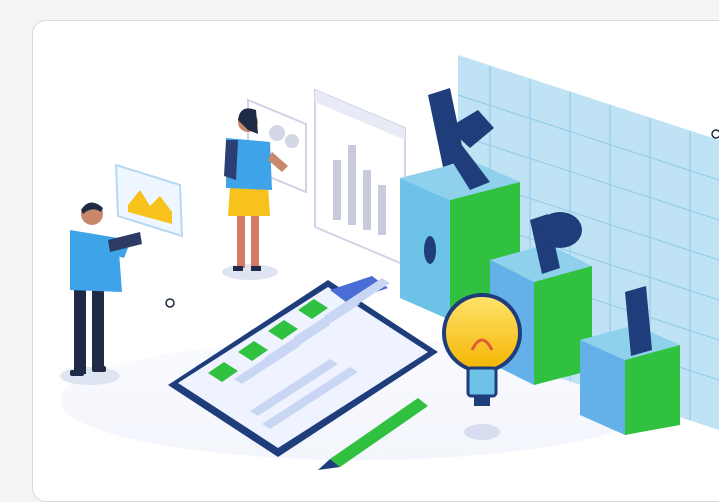  I want to click on bar-chart-frame, so click(360, 177).